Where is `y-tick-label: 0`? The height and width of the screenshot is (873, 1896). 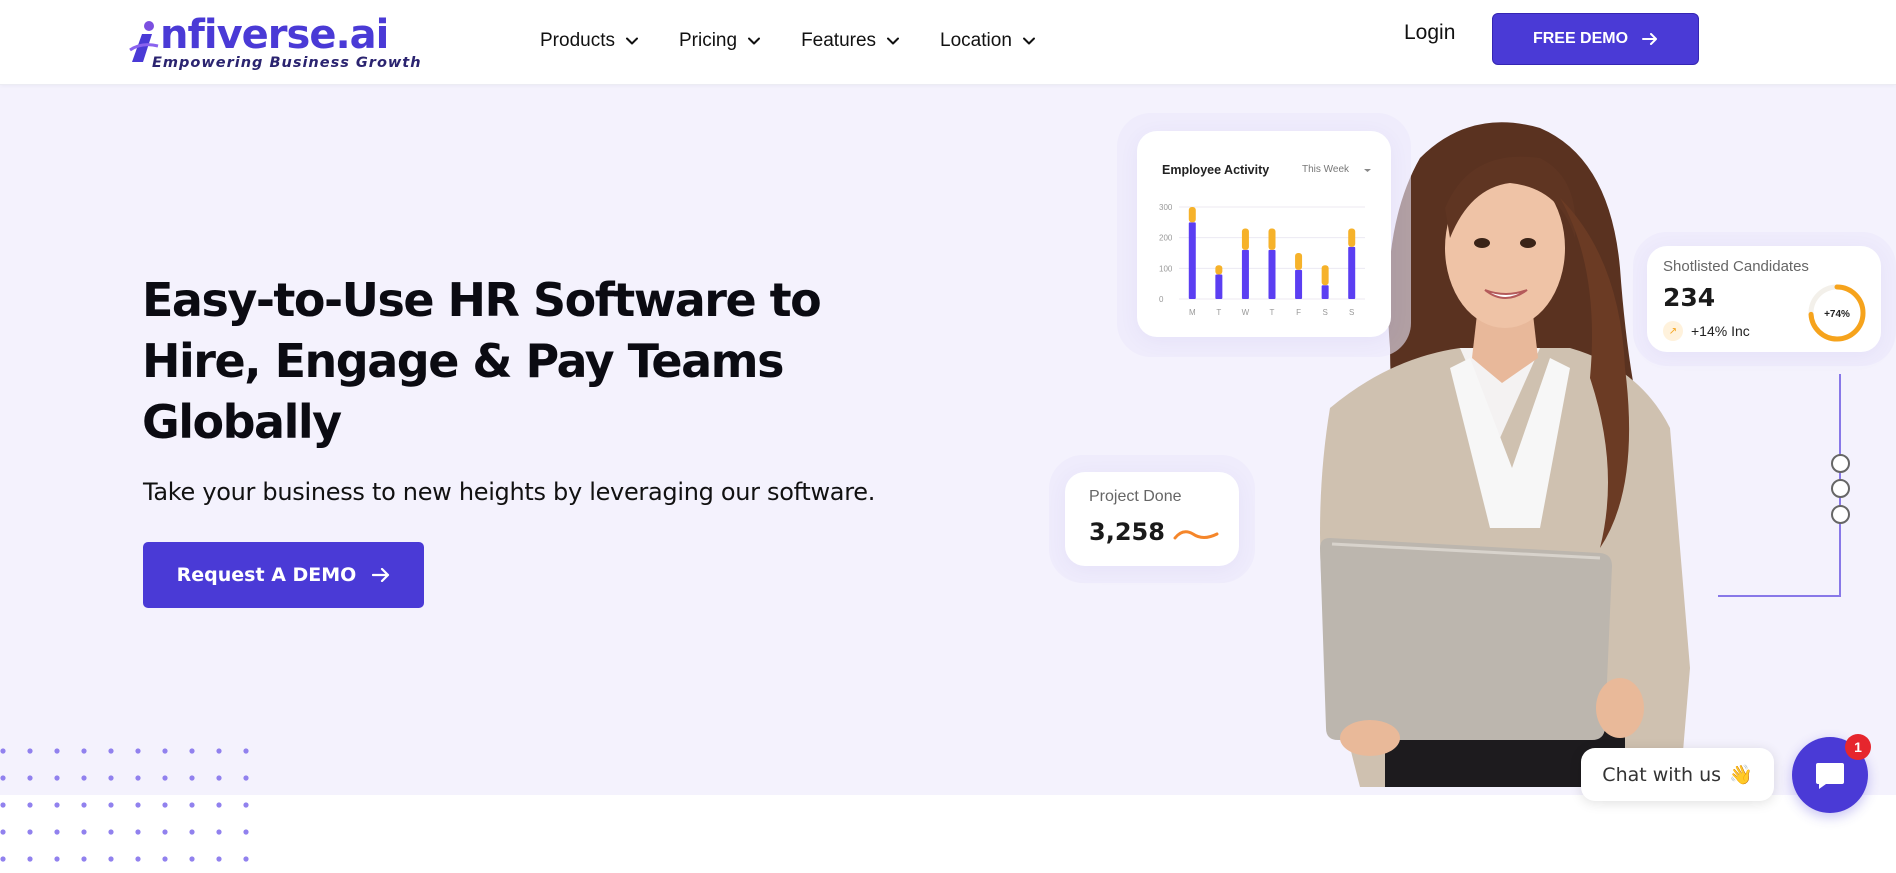
y-tick-label: 0 is located at coordinates (1161, 299).